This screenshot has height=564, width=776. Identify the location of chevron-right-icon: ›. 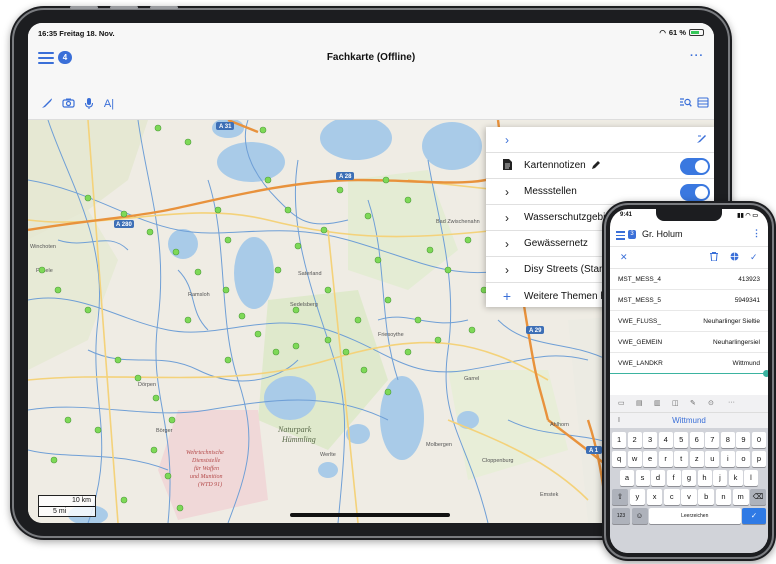
(507, 140).